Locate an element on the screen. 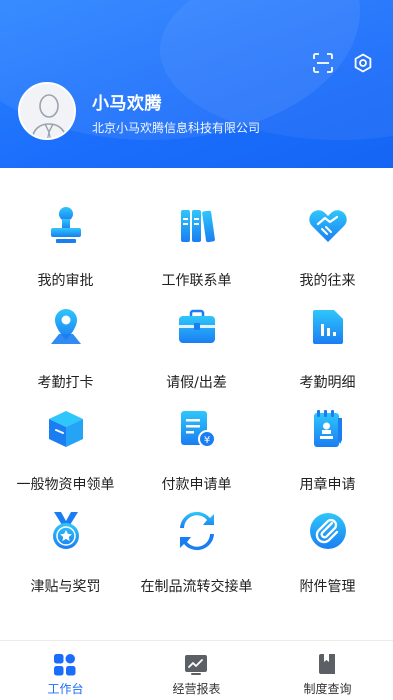 The width and height of the screenshot is (393, 700). menu-item-seal-request: 用章申请 is located at coordinates (327, 449).